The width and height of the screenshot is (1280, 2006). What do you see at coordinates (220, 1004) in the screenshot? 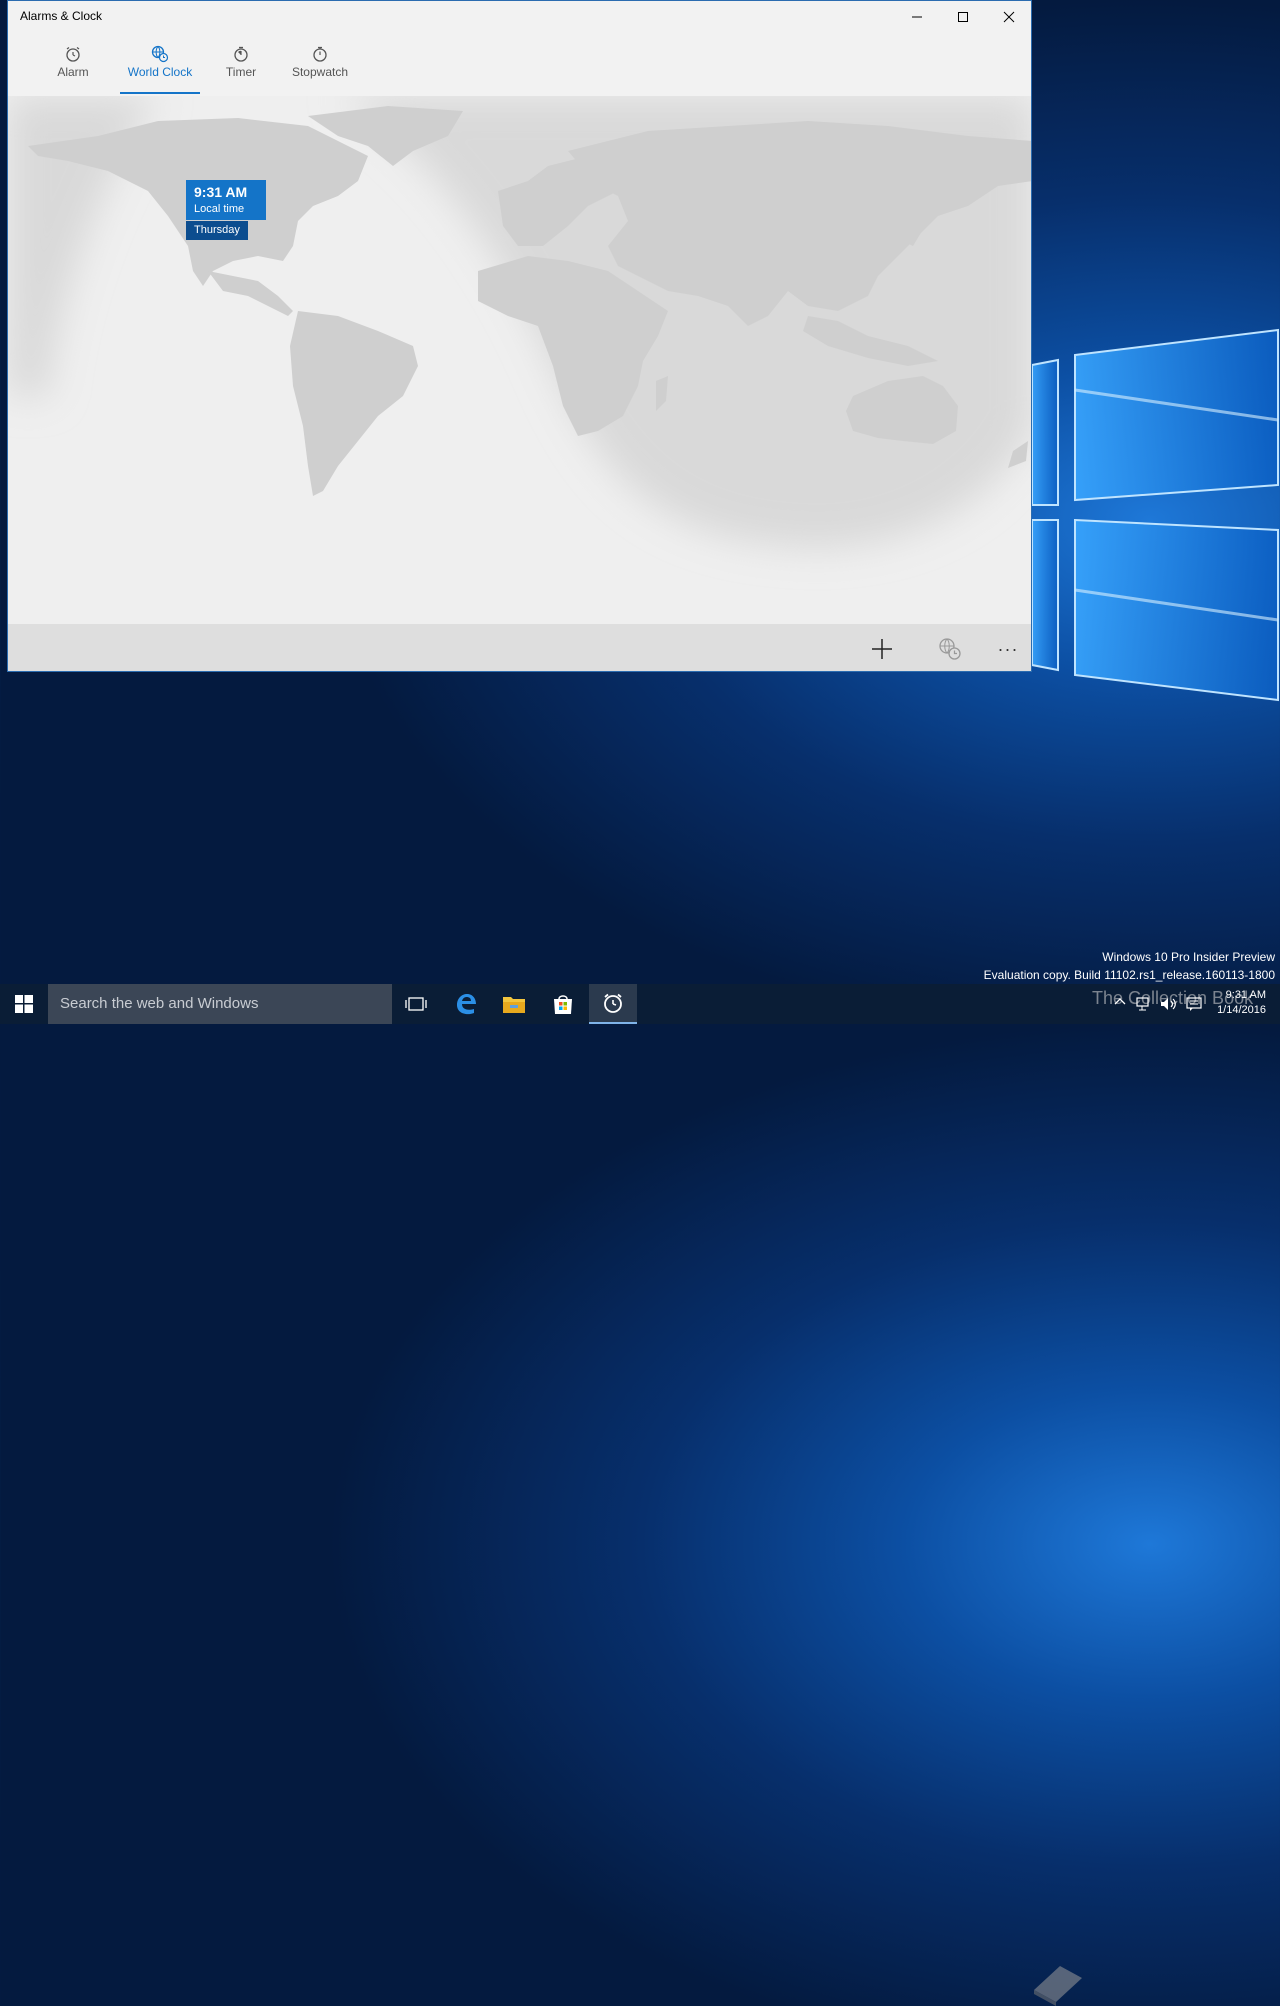
I see `taskbar-search-box: Search the web and Windows` at bounding box center [220, 1004].